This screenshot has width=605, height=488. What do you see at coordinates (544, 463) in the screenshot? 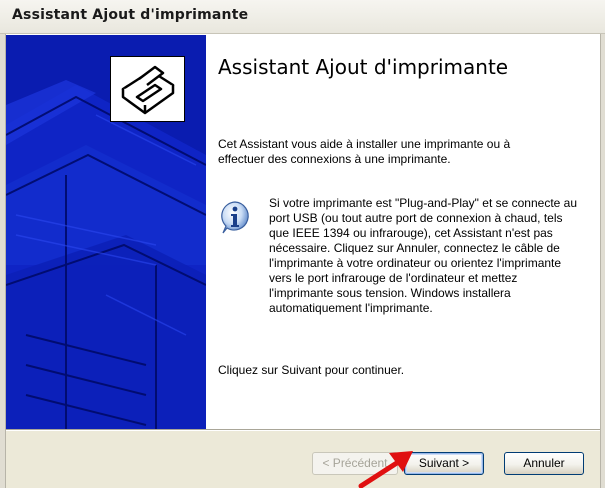
I see `cancel-button: Annuler` at bounding box center [544, 463].